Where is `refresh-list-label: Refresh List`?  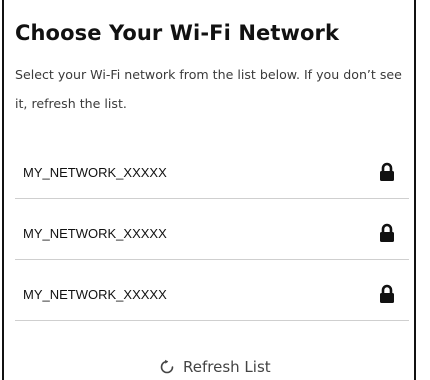 refresh-list-label: Refresh List is located at coordinates (227, 367).